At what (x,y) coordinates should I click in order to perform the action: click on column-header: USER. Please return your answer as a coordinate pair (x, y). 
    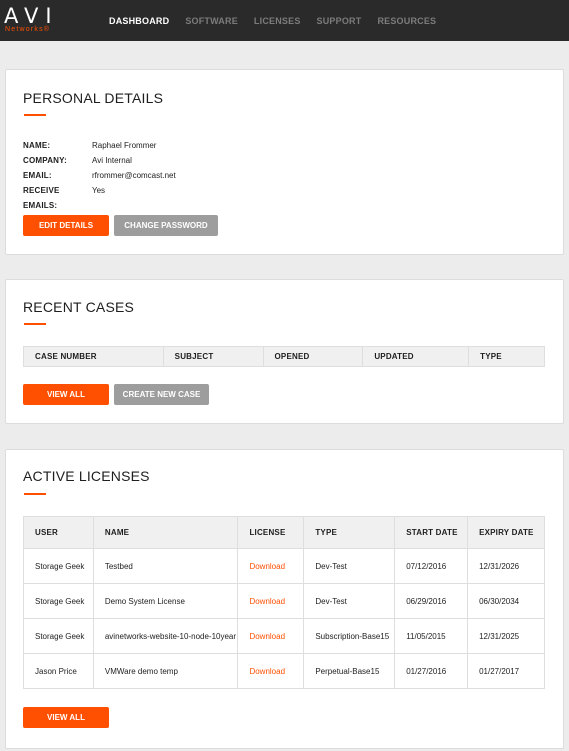
    Looking at the image, I should click on (58, 532).